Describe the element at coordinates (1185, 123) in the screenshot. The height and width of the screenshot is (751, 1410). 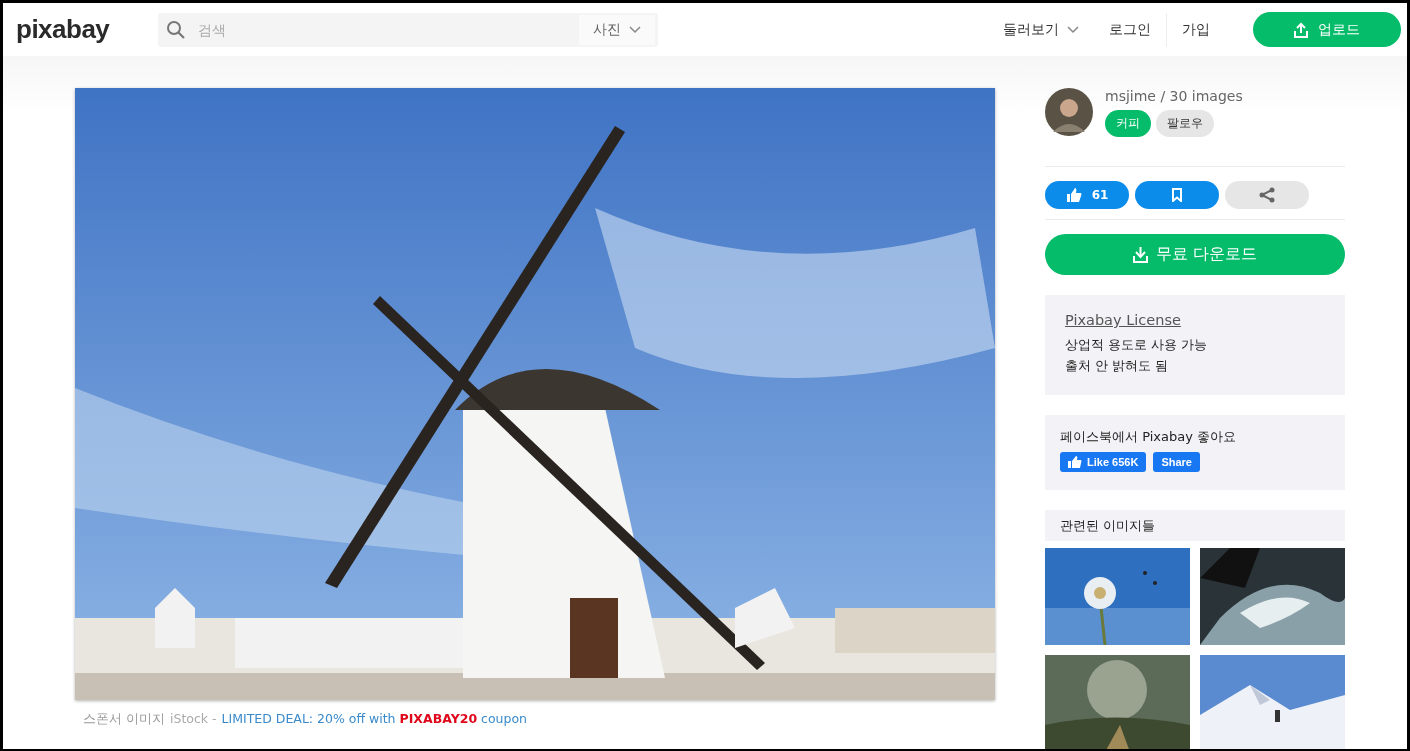
I see `follow-button: 팔로우` at that location.